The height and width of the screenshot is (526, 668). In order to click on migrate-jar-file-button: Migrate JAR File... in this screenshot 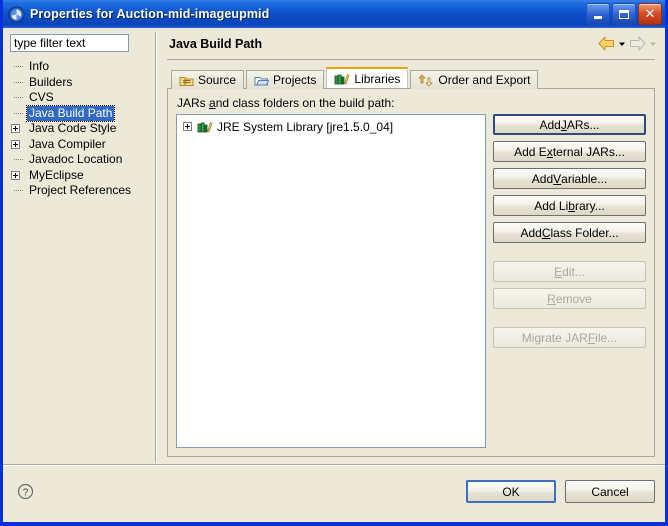, I will do `click(569, 337)`.